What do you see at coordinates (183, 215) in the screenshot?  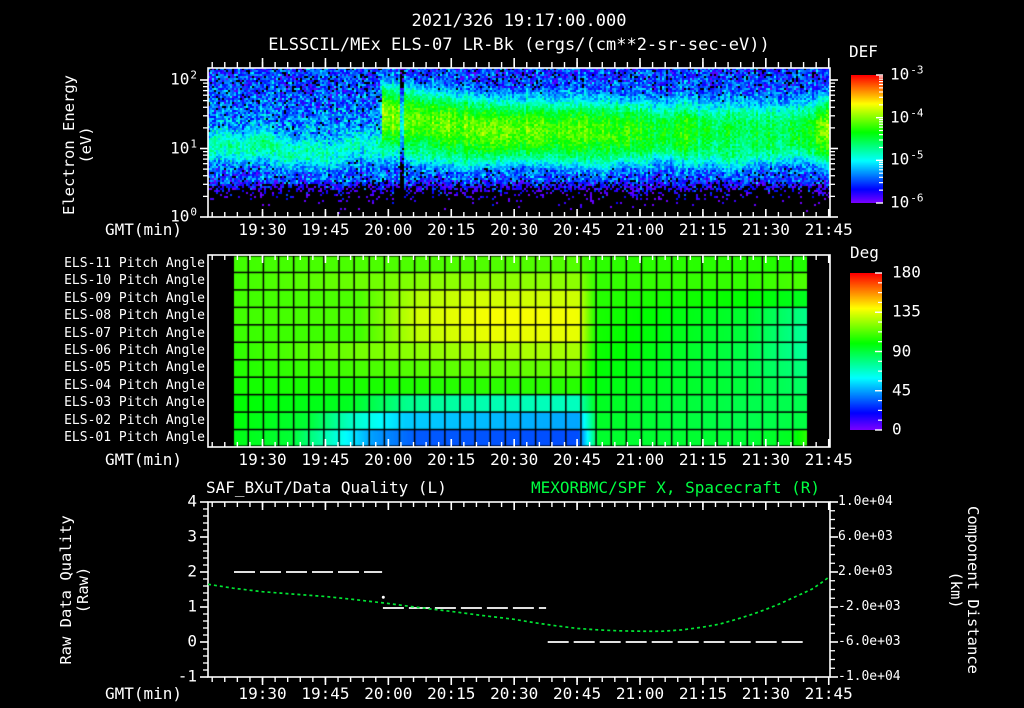 I see `energy-tick-label: 100` at bounding box center [183, 215].